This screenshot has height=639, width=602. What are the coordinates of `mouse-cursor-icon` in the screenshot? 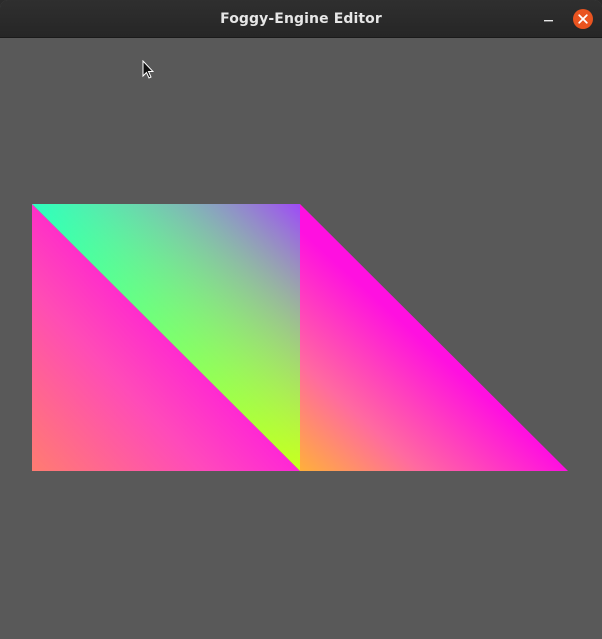 It's located at (148, 69).